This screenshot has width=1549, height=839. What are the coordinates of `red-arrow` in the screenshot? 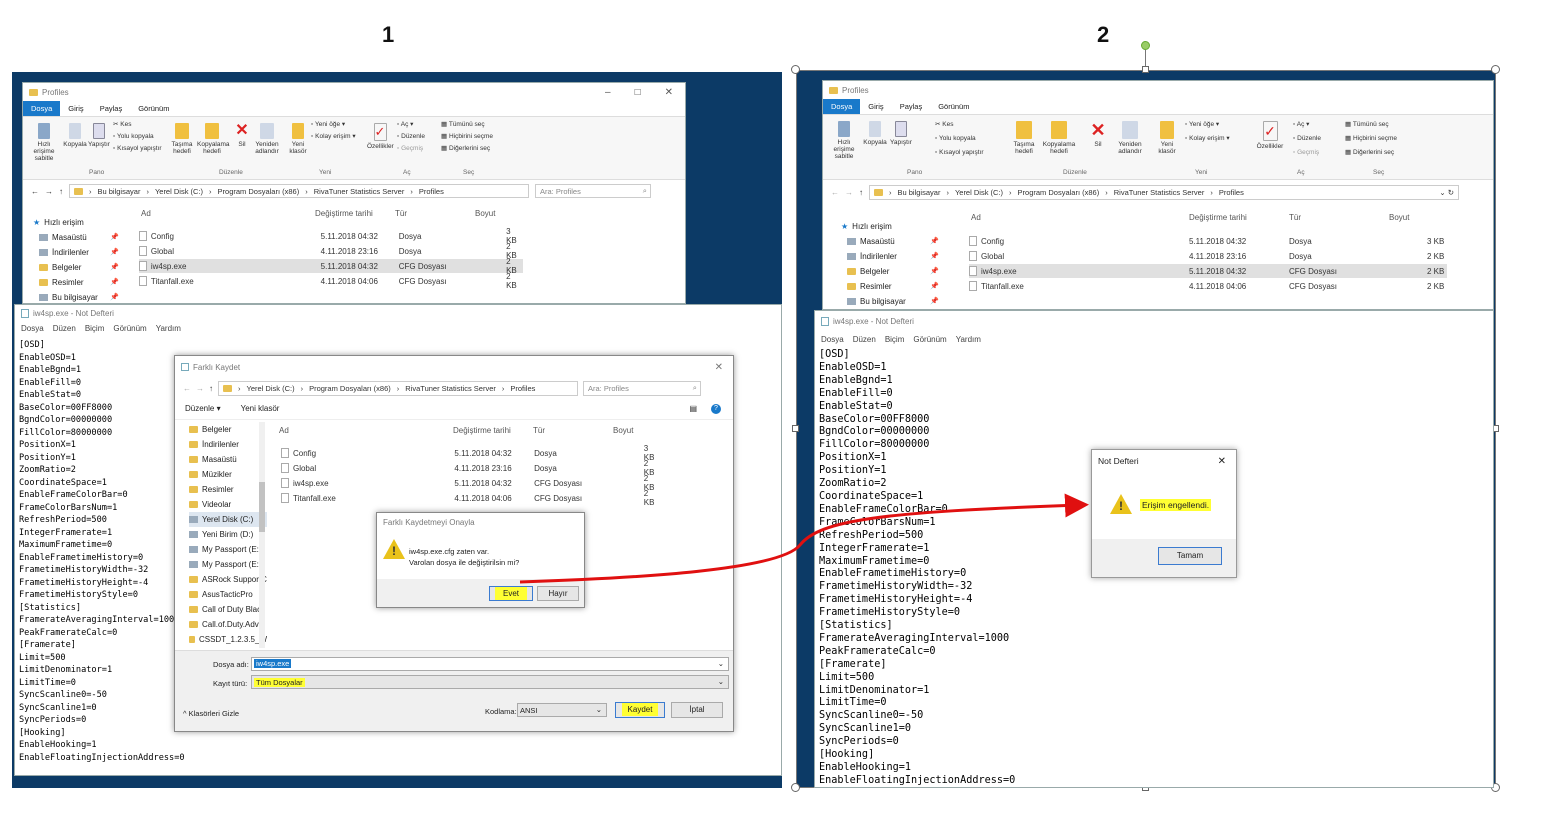 It's located at (804, 538).